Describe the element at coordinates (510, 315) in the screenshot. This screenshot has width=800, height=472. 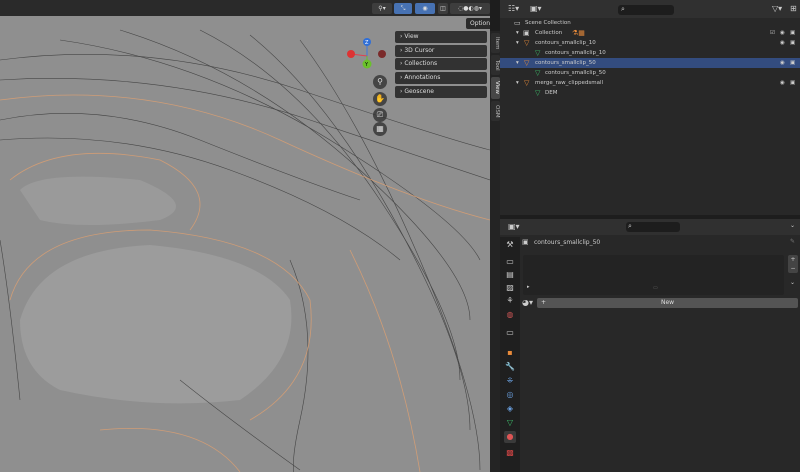
I see `world-tab-icon: ◍` at that location.